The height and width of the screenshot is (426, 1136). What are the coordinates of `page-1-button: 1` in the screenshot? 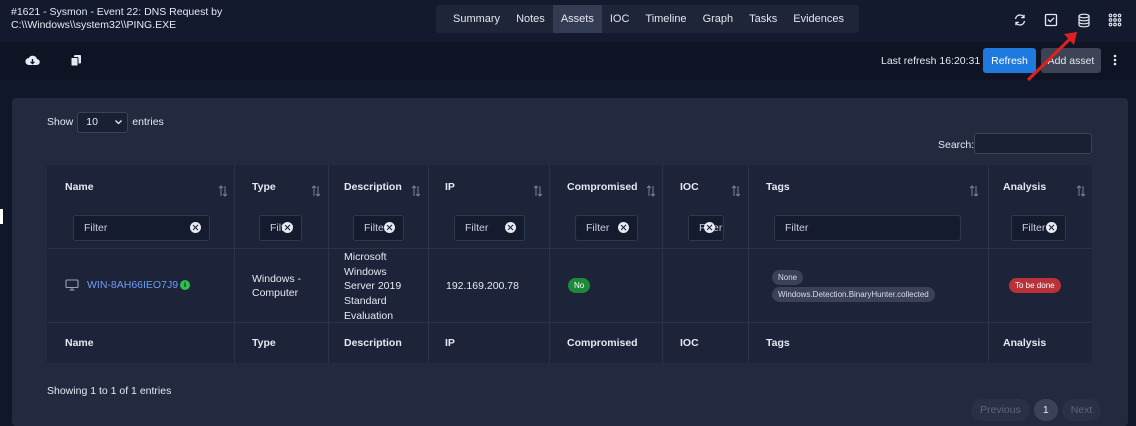 It's located at (1045, 410).